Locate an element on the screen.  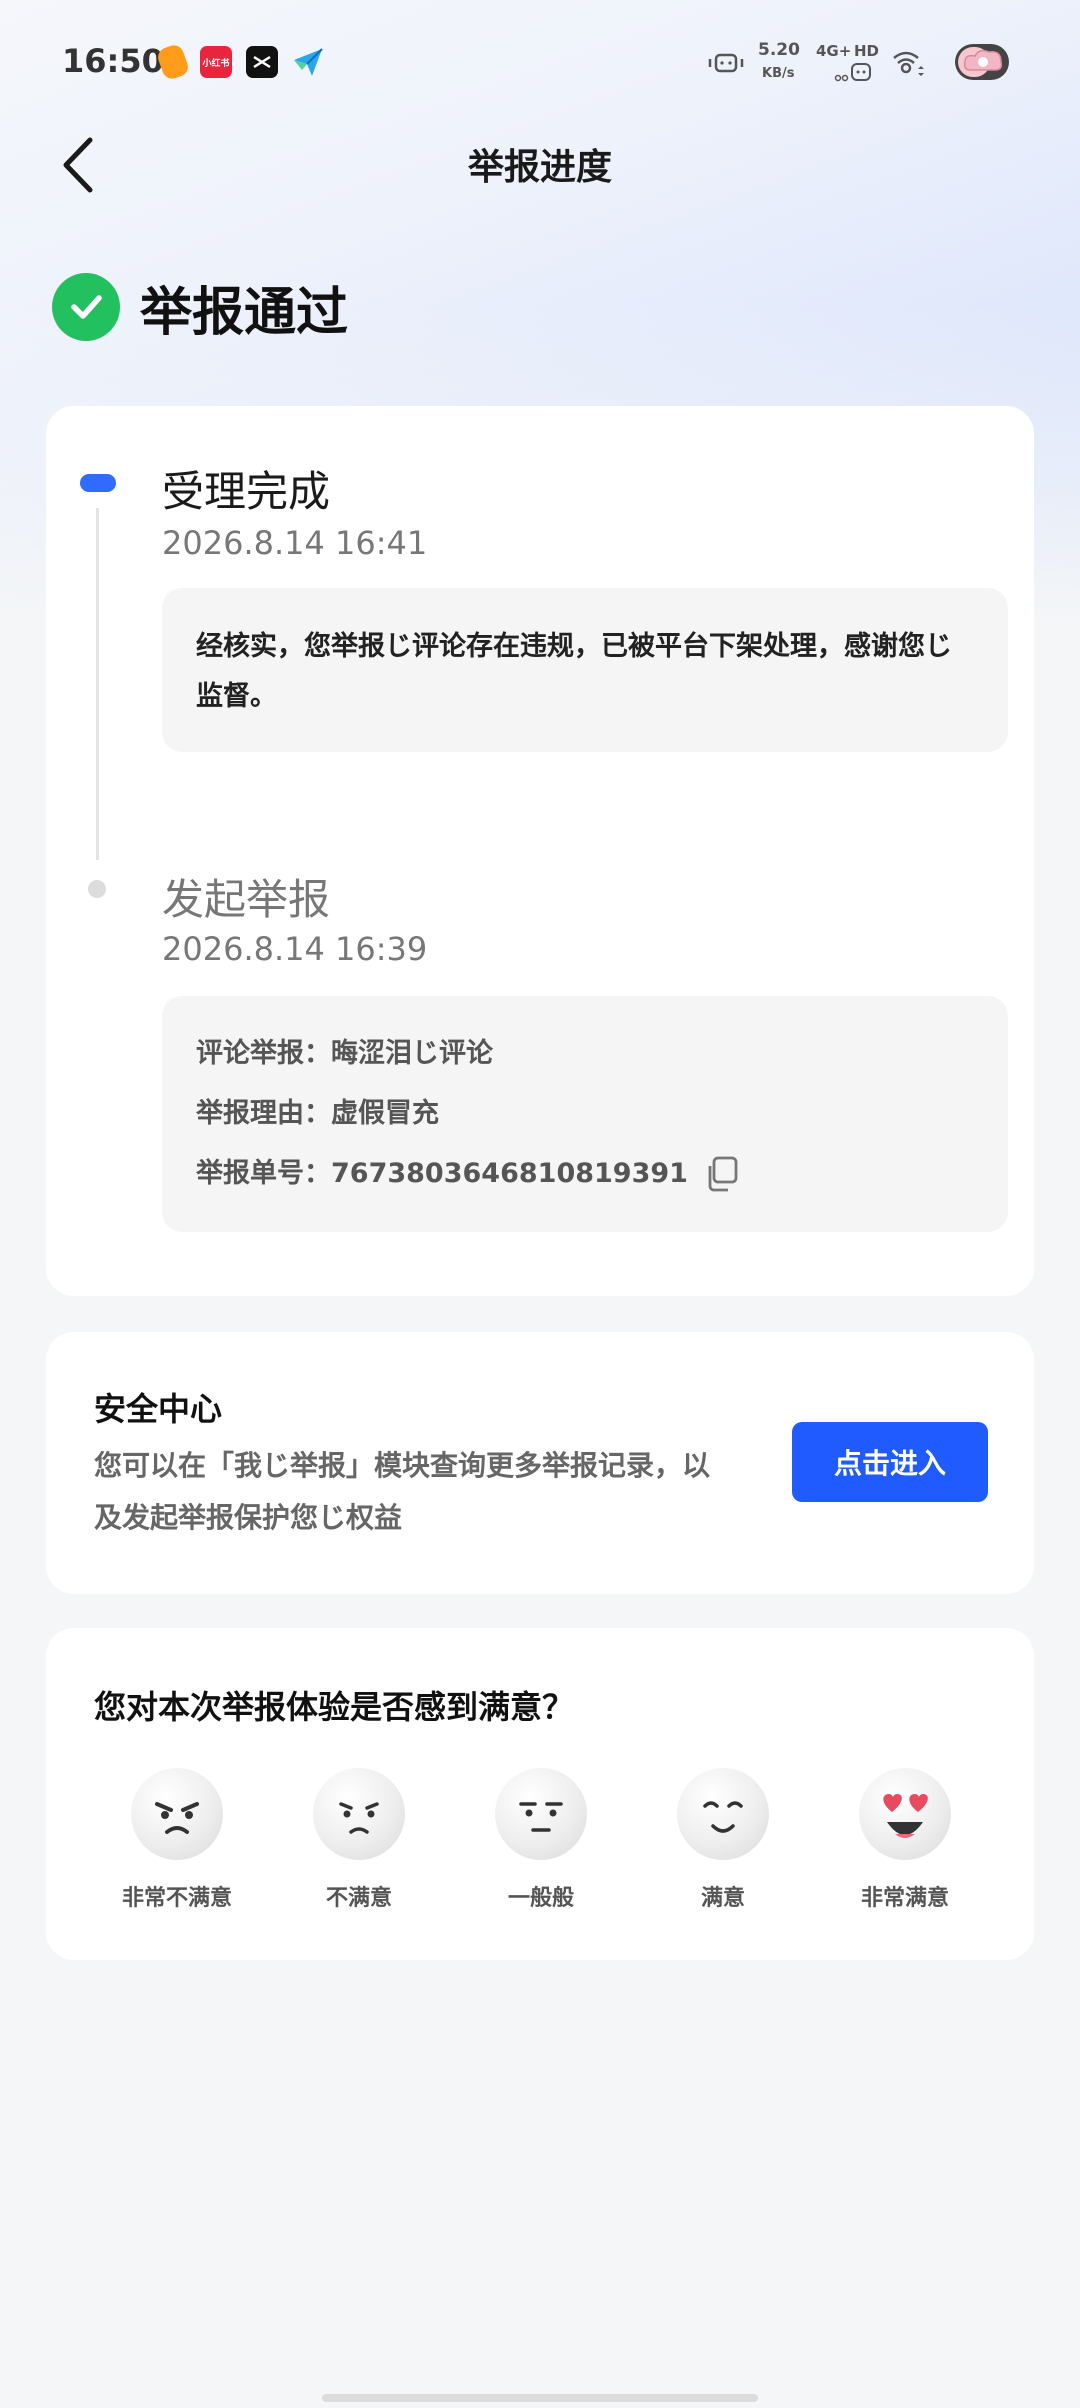
step-time-submitted: 2026.8.14 16:39 is located at coordinates (295, 949).